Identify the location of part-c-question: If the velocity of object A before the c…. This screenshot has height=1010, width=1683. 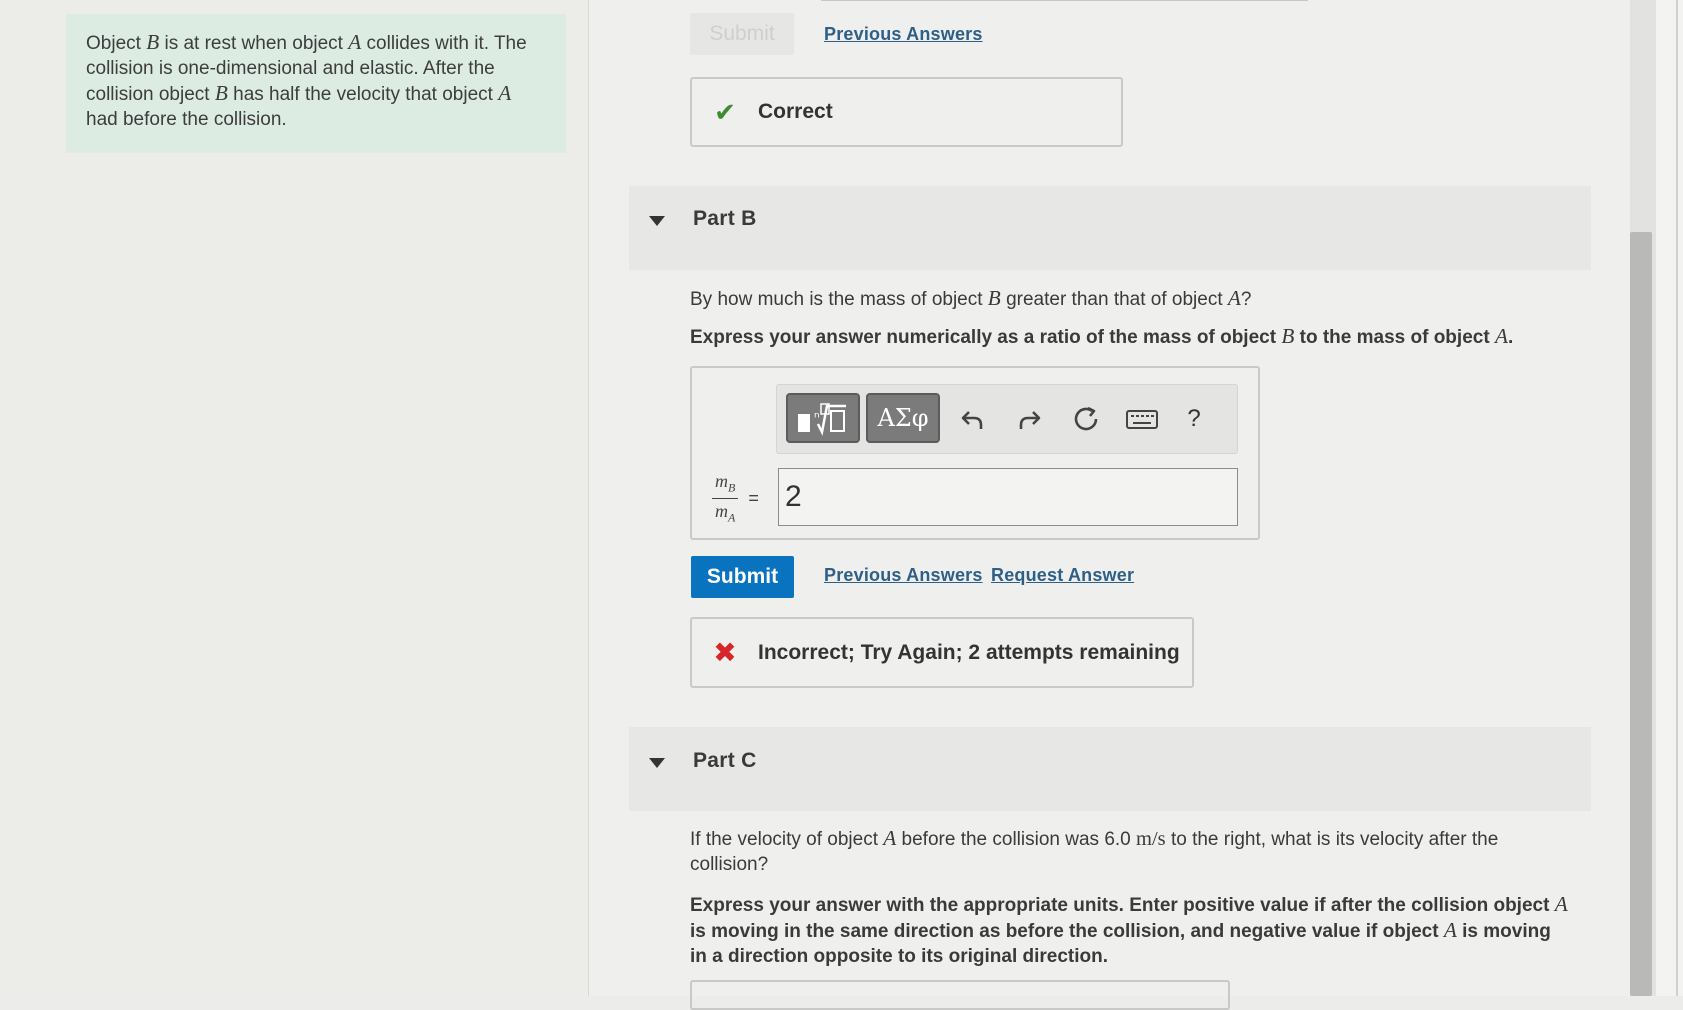
(1094, 850).